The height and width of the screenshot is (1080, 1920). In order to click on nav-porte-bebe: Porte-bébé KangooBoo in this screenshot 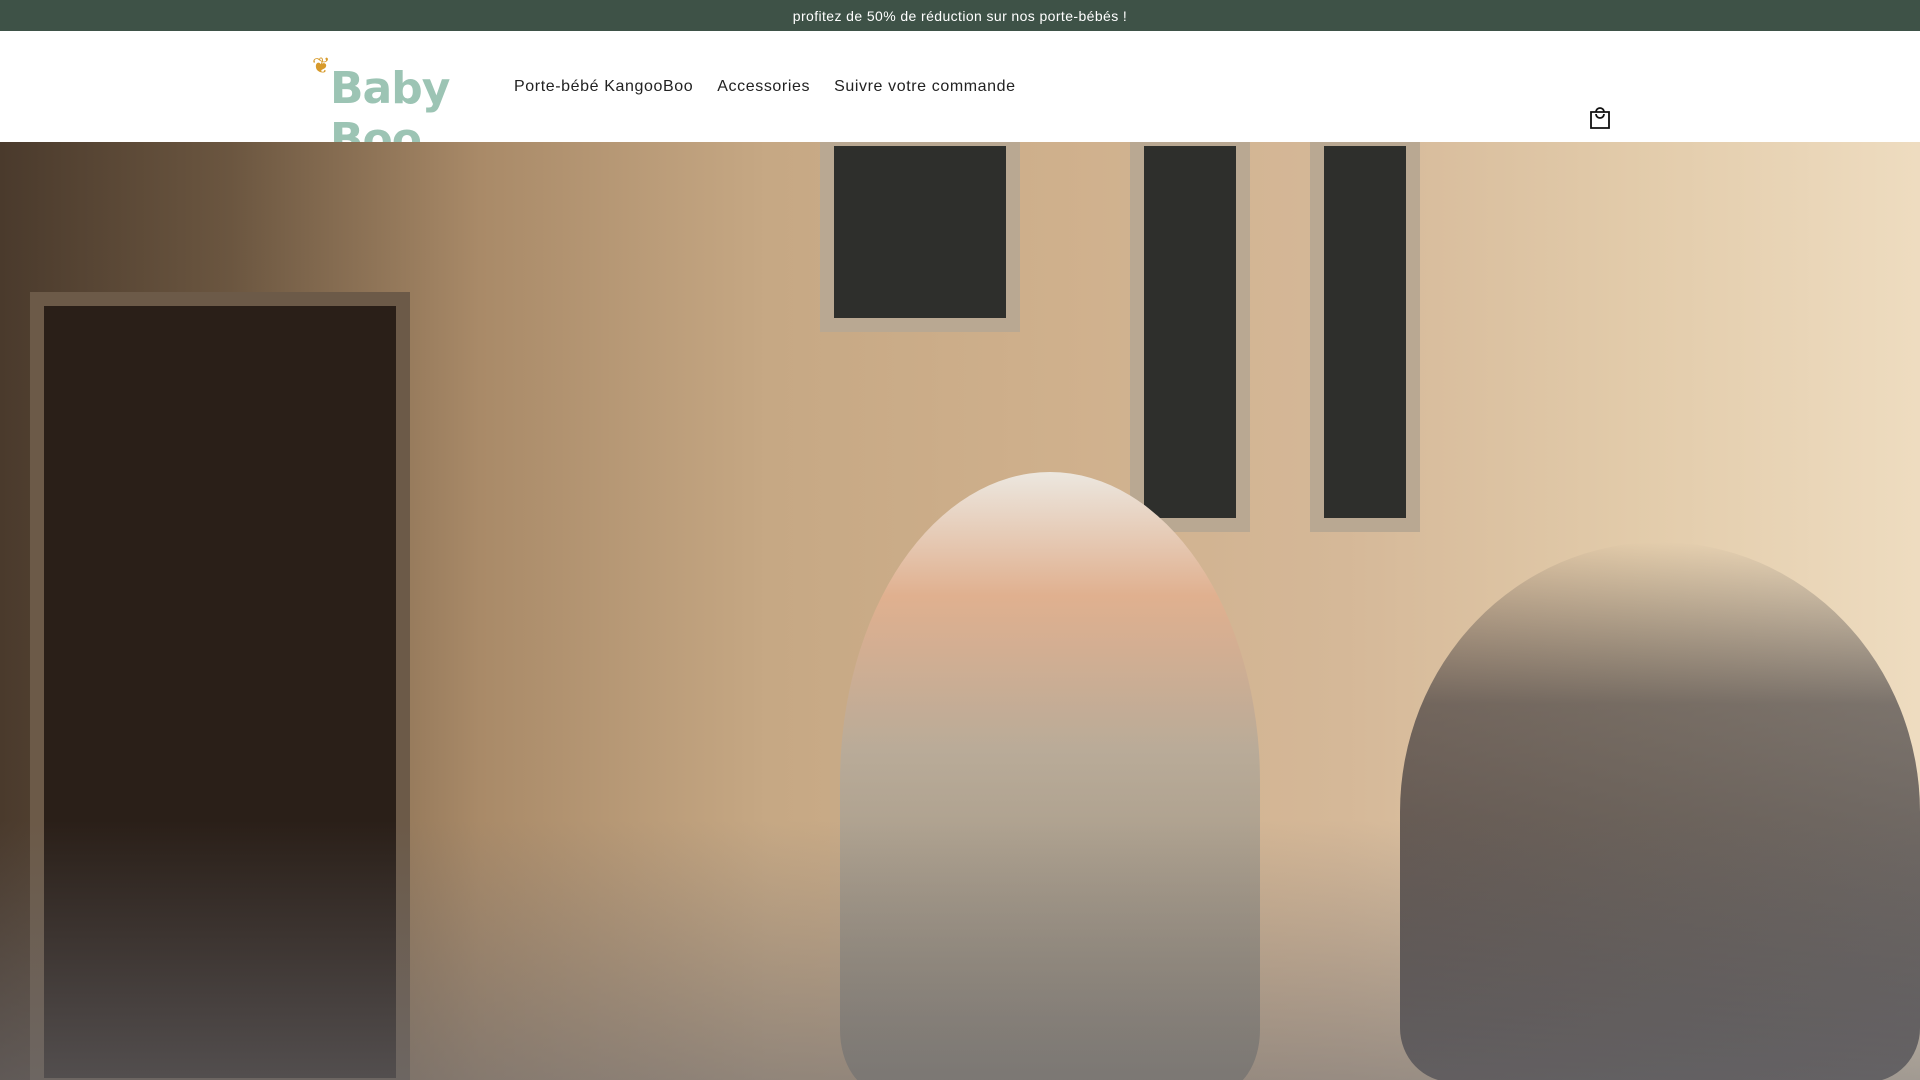, I will do `click(603, 87)`.